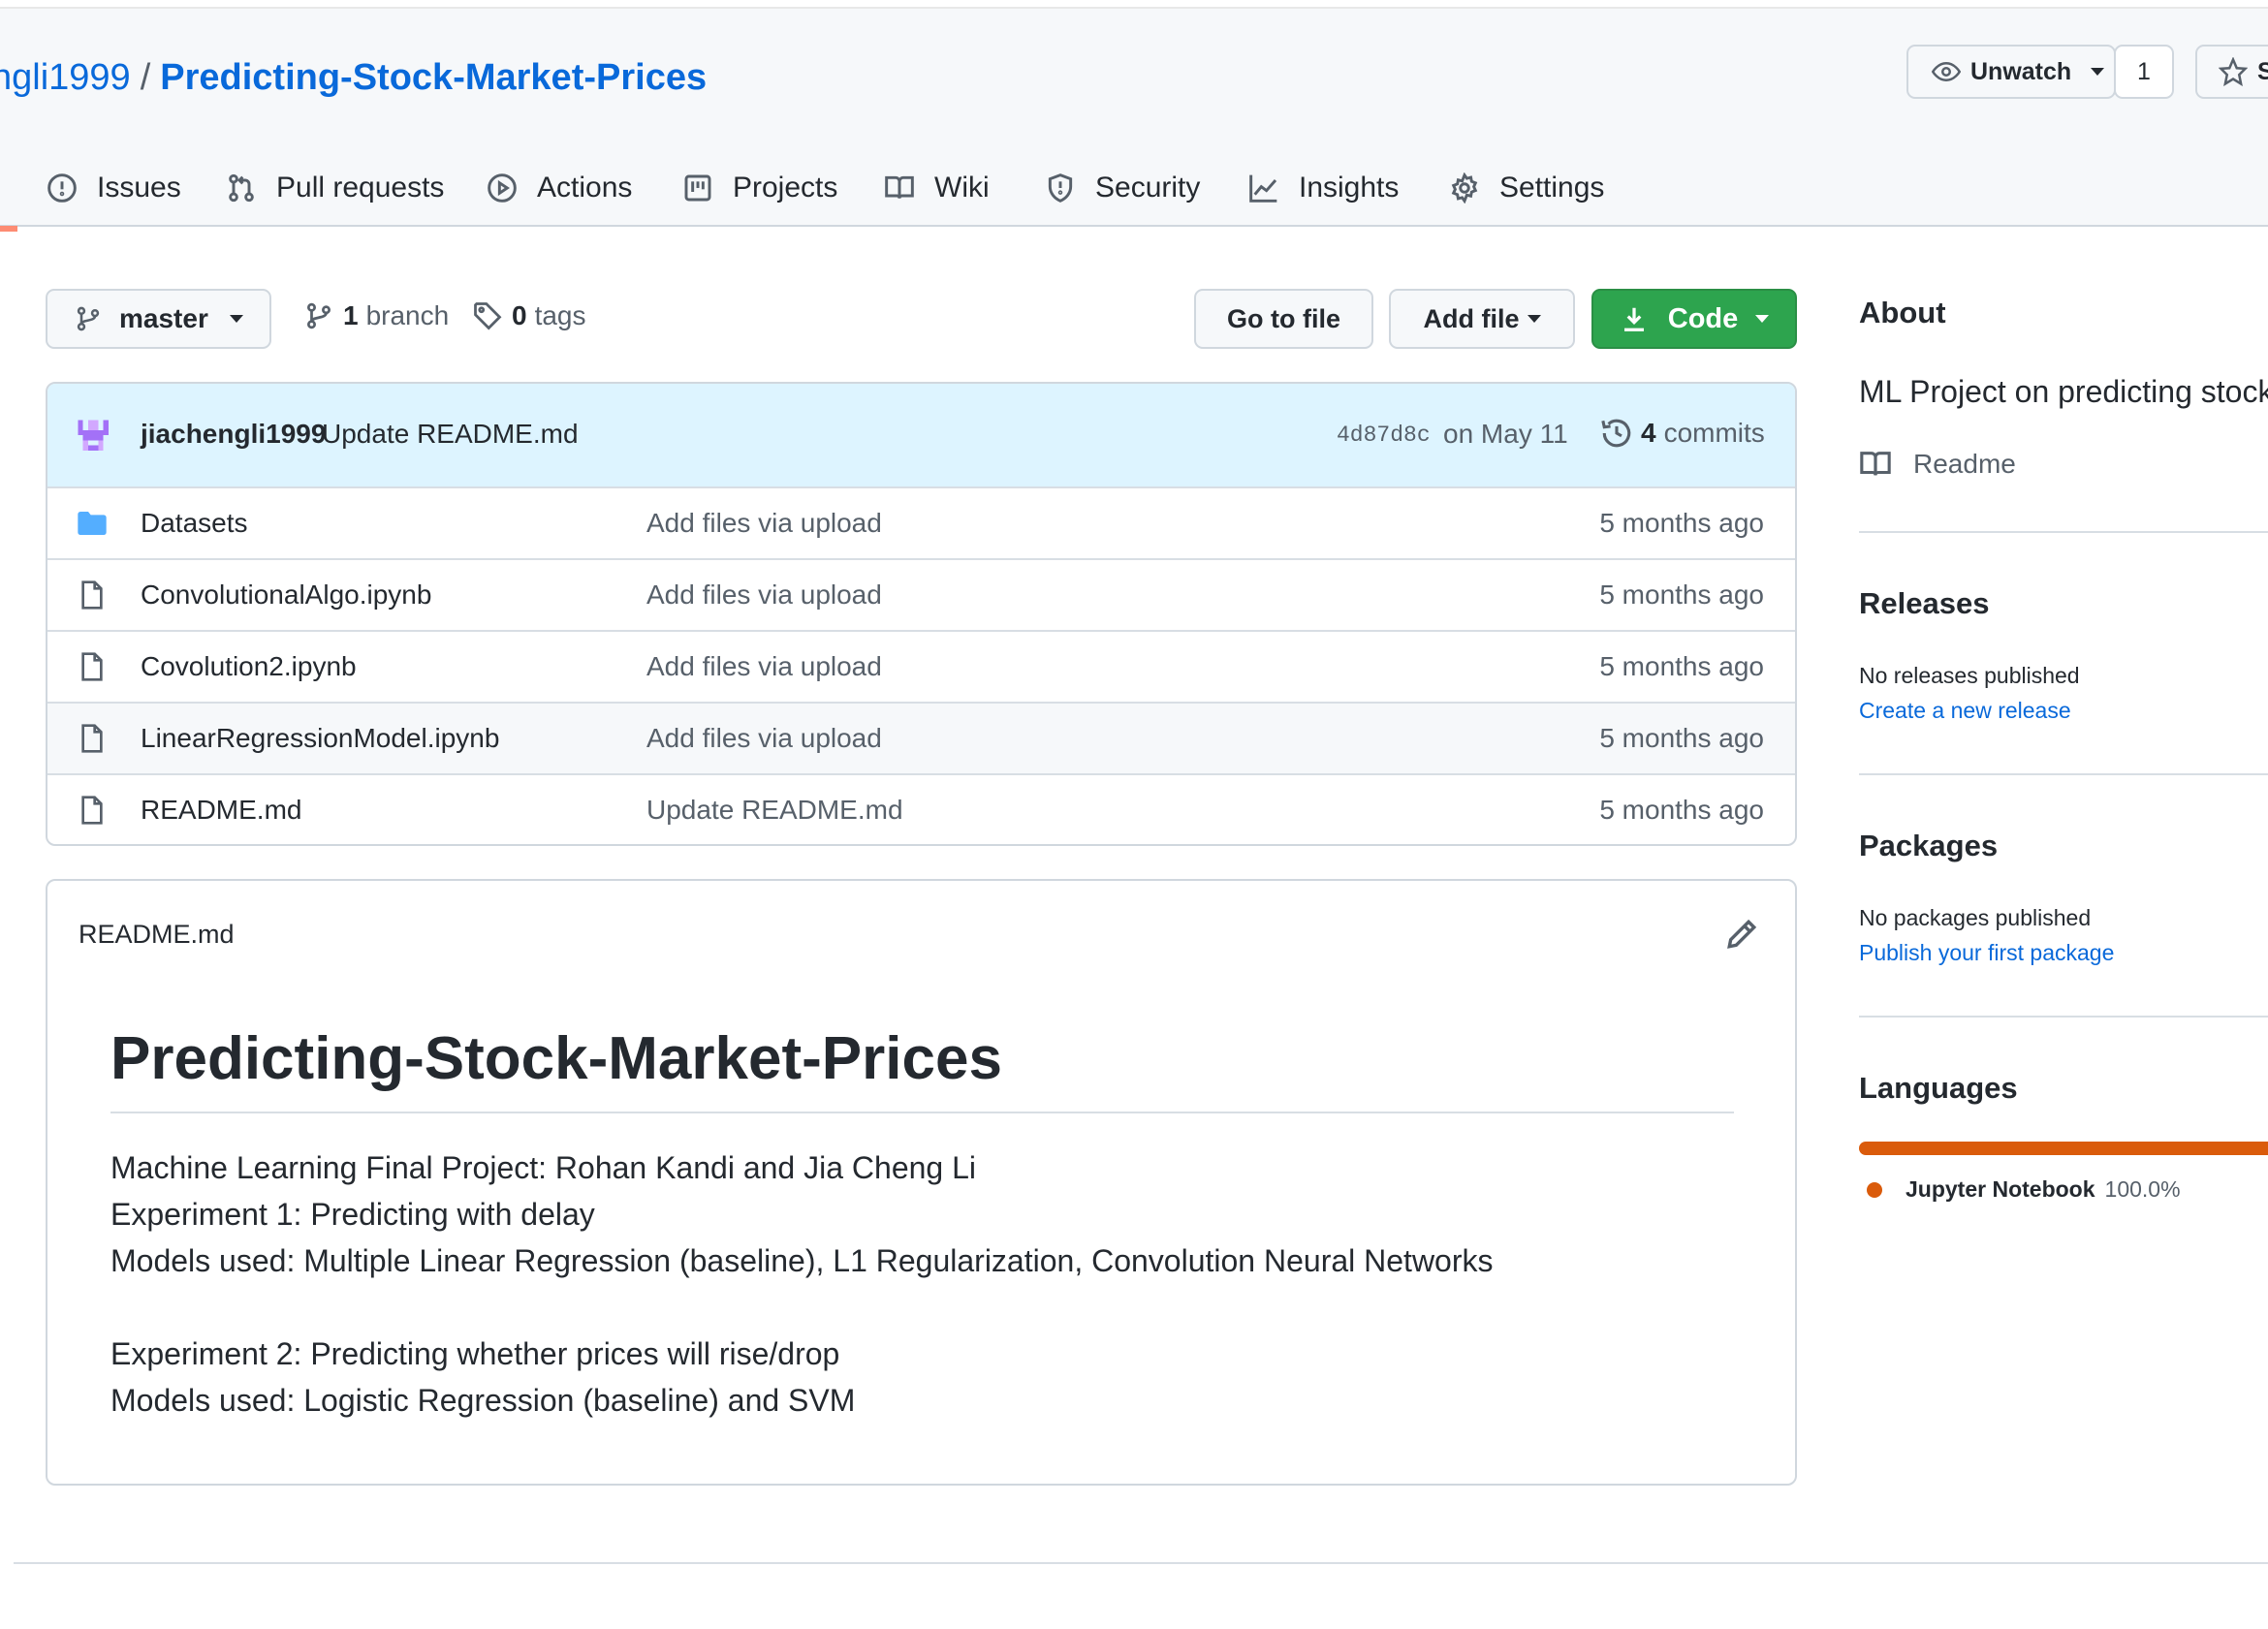 Image resolution: width=2268 pixels, height=1629 pixels. What do you see at coordinates (1987, 953) in the screenshot?
I see `publish-package-link: Publish your first package` at bounding box center [1987, 953].